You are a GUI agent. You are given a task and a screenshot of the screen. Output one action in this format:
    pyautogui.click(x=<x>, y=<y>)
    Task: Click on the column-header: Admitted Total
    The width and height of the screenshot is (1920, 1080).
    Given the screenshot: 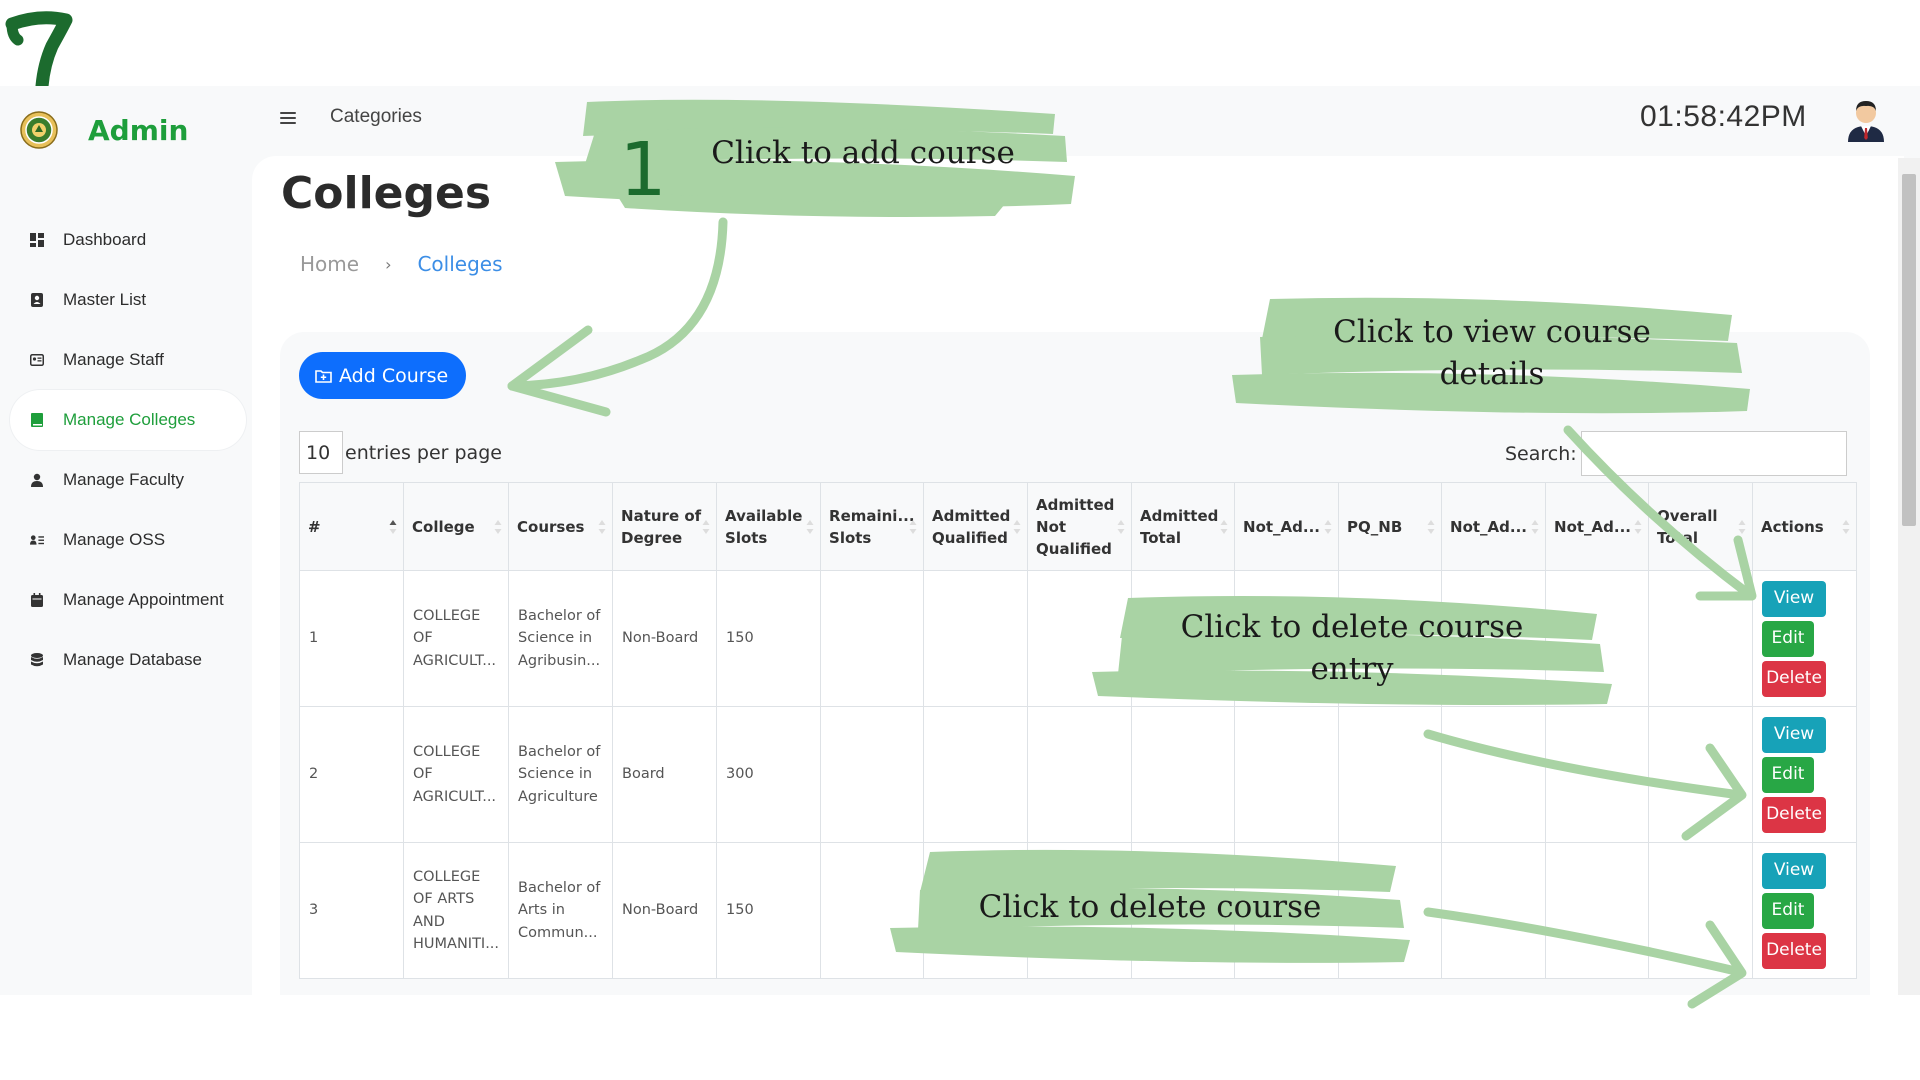 What is the action you would take?
    pyautogui.click(x=1183, y=526)
    